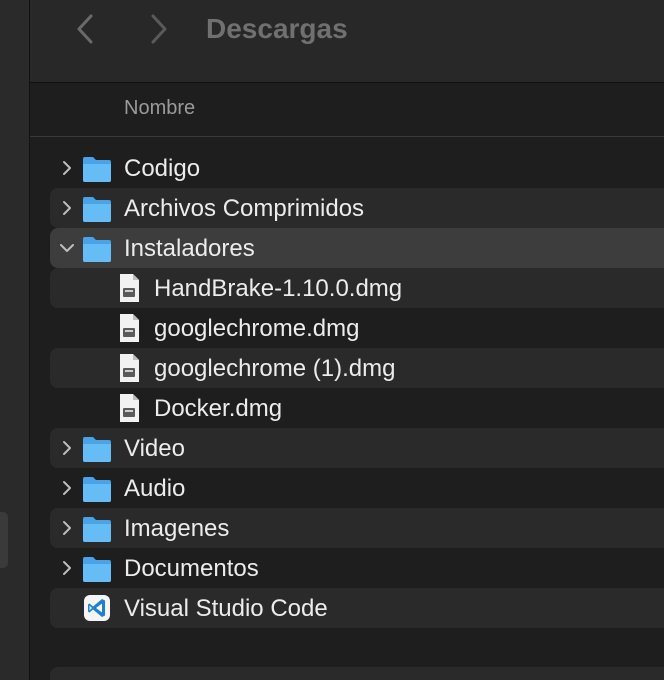 The width and height of the screenshot is (664, 680). I want to click on list-item: HandBrake-1.10.0.dmg, so click(357, 288).